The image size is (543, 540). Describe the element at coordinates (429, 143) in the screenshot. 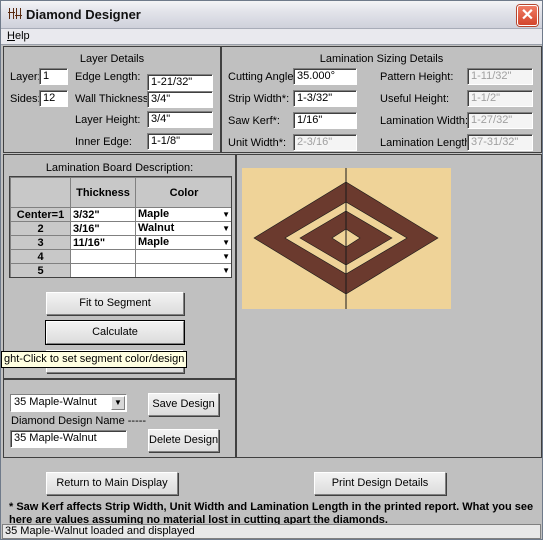

I see `lamination-length-label: Lamination Length*:` at that location.